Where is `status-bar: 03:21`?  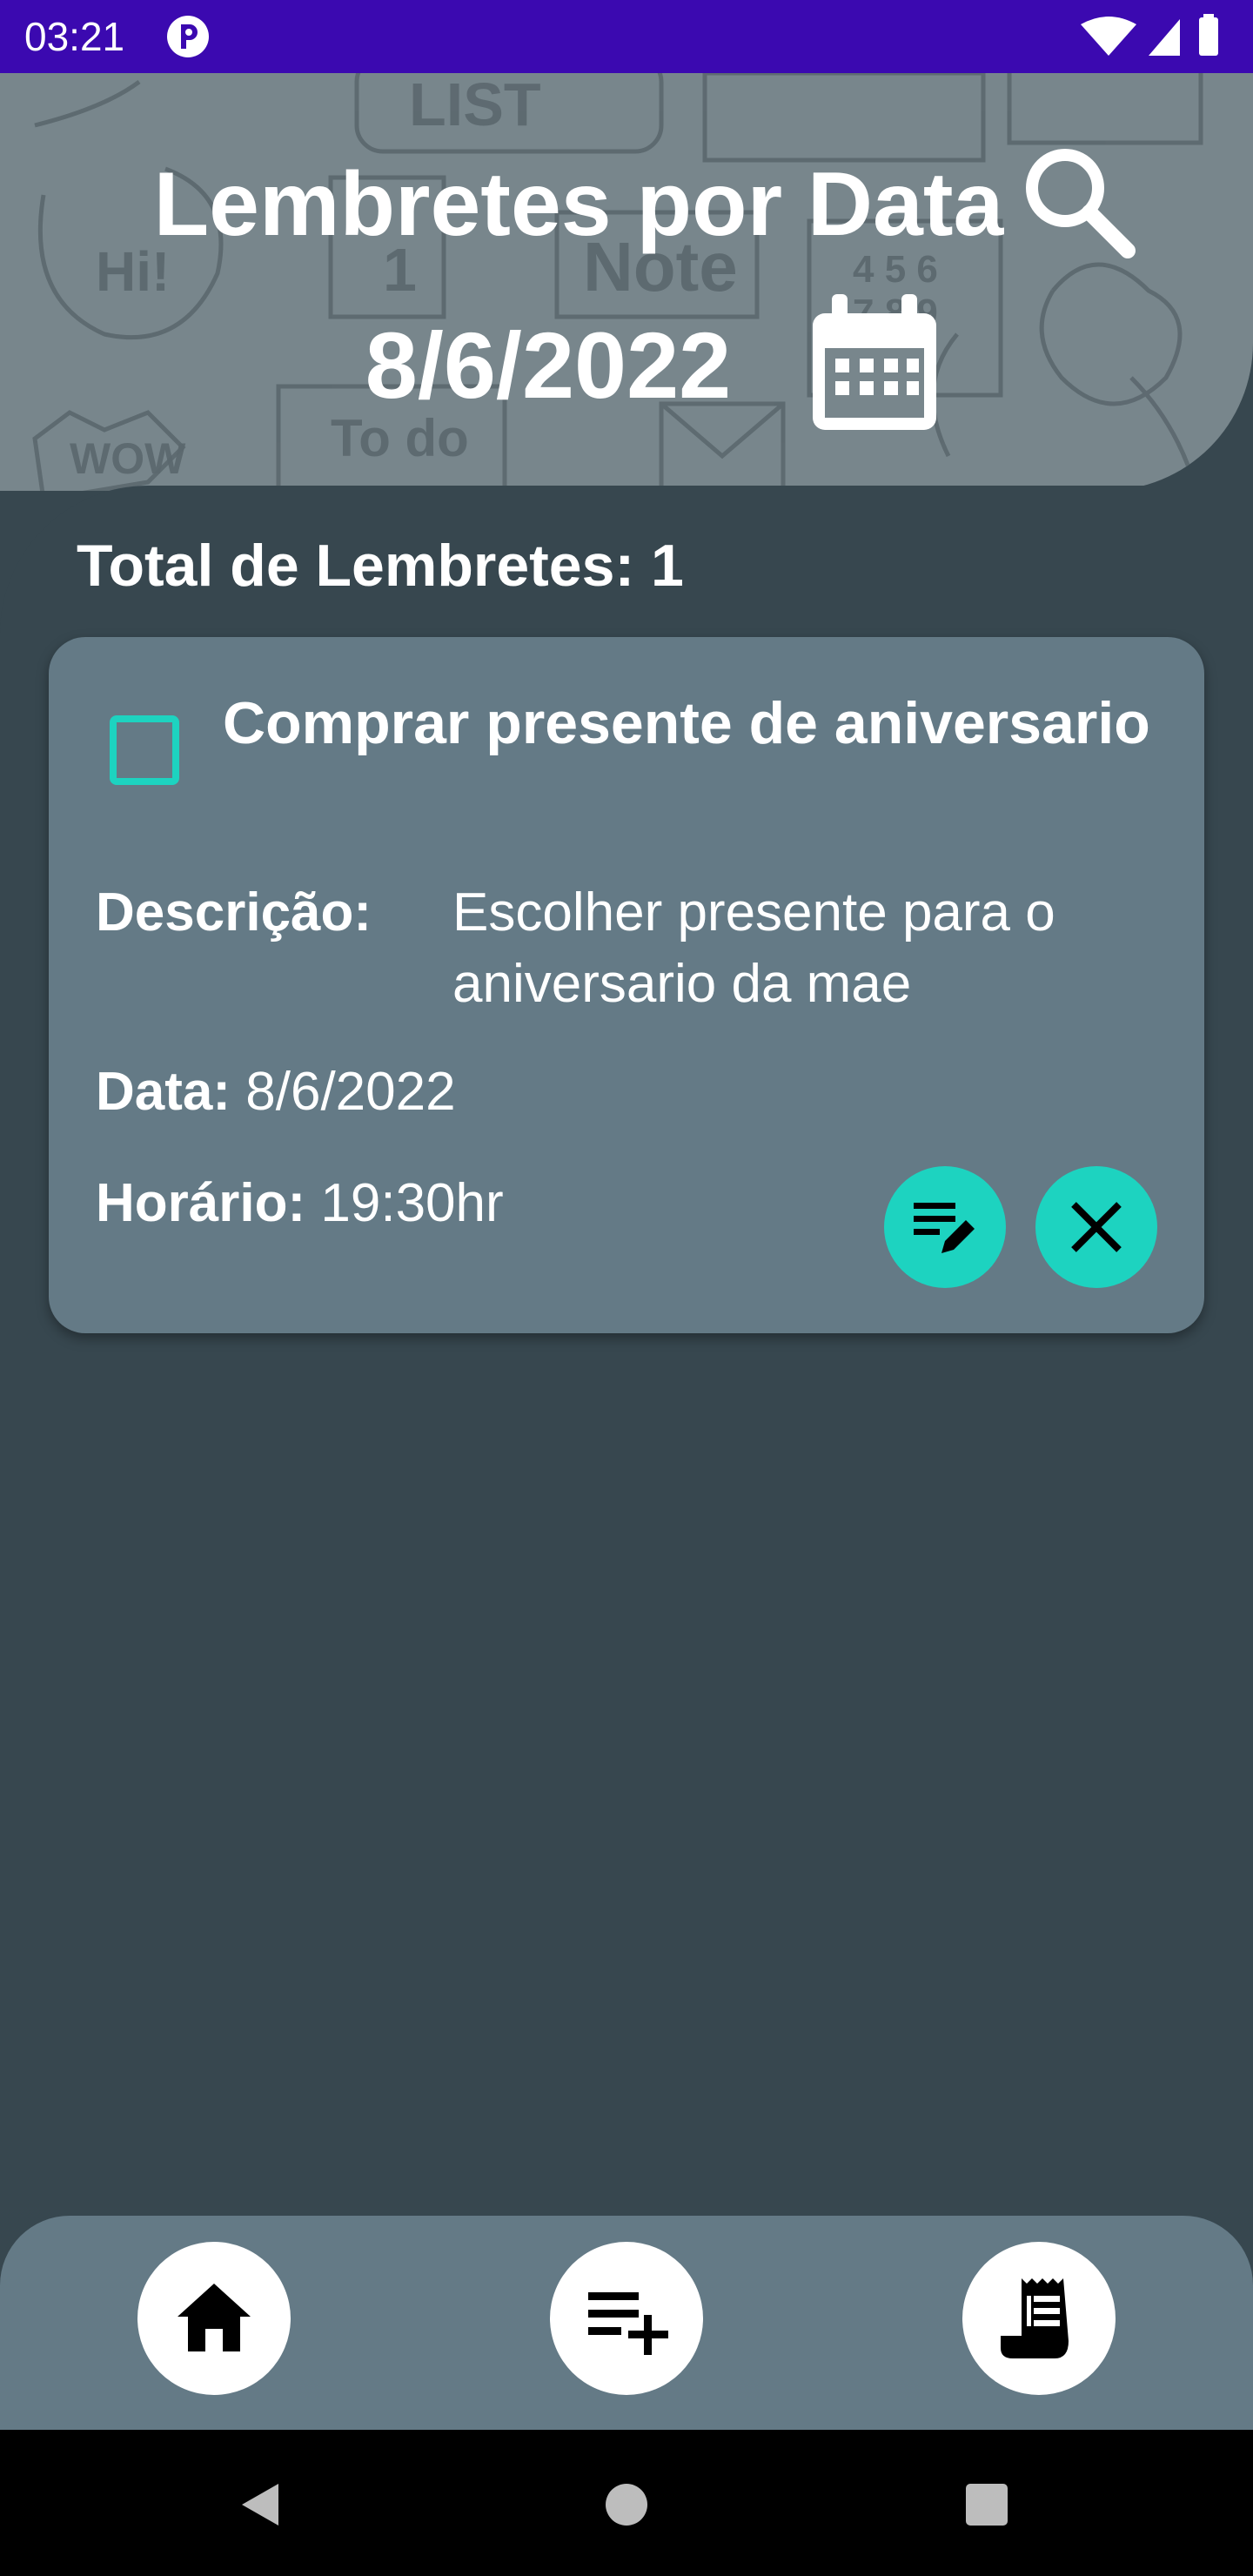 status-bar: 03:21 is located at coordinates (626, 37).